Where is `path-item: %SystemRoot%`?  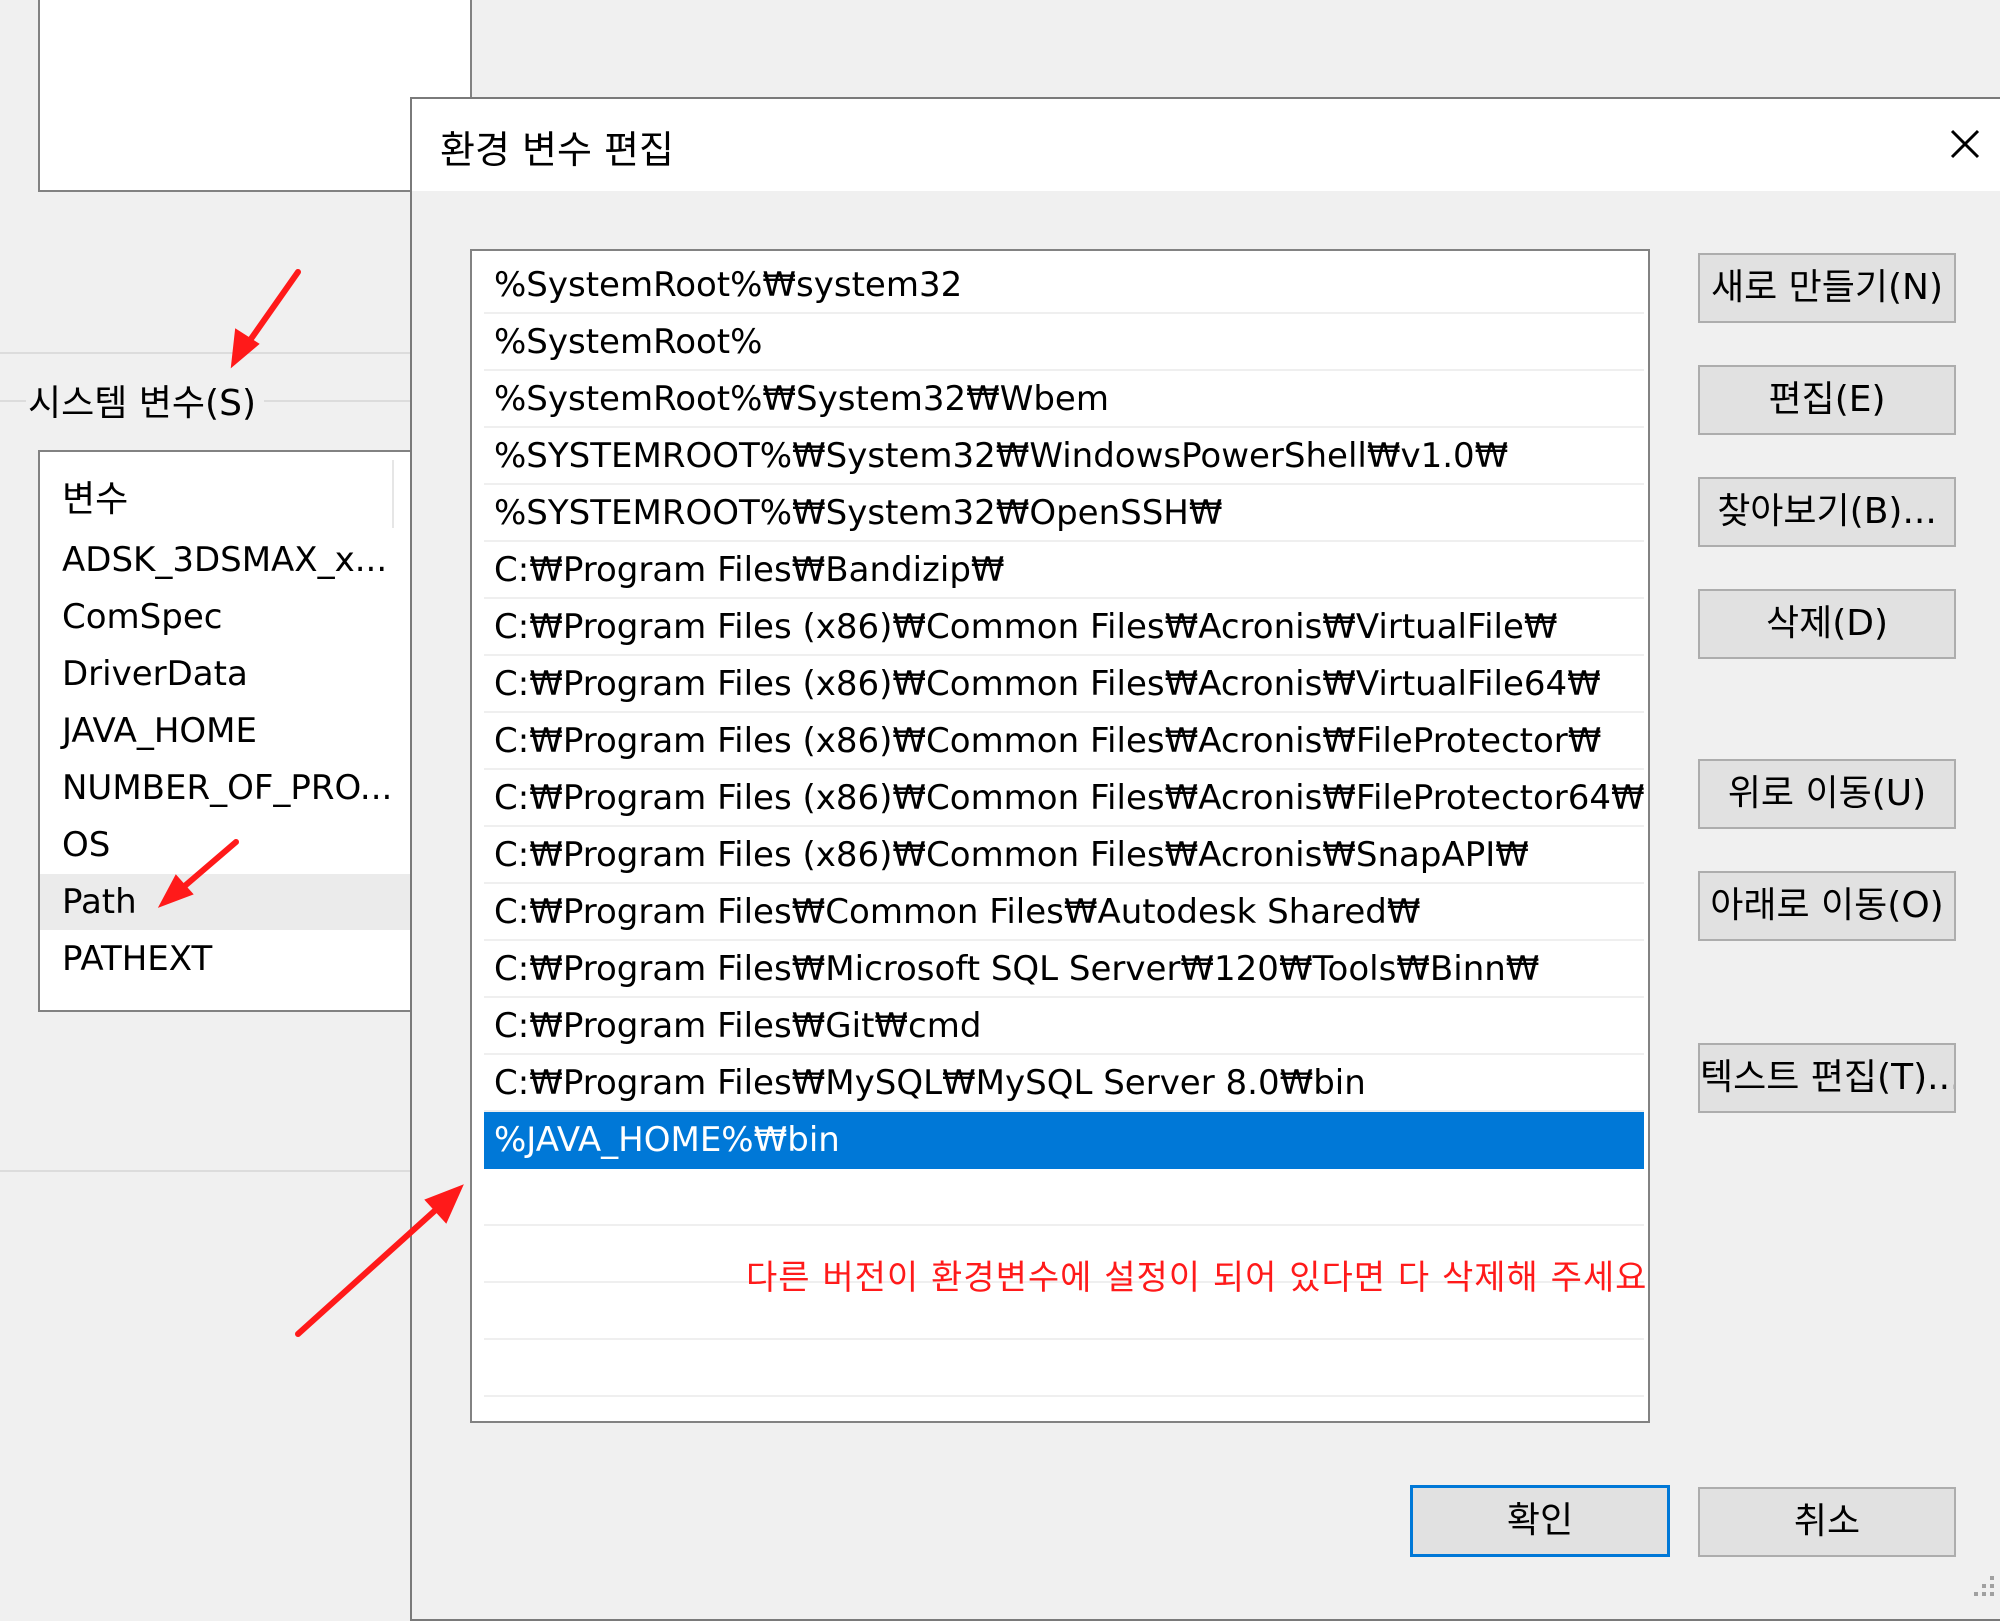 path-item: %SystemRoot% is located at coordinates (1064, 342).